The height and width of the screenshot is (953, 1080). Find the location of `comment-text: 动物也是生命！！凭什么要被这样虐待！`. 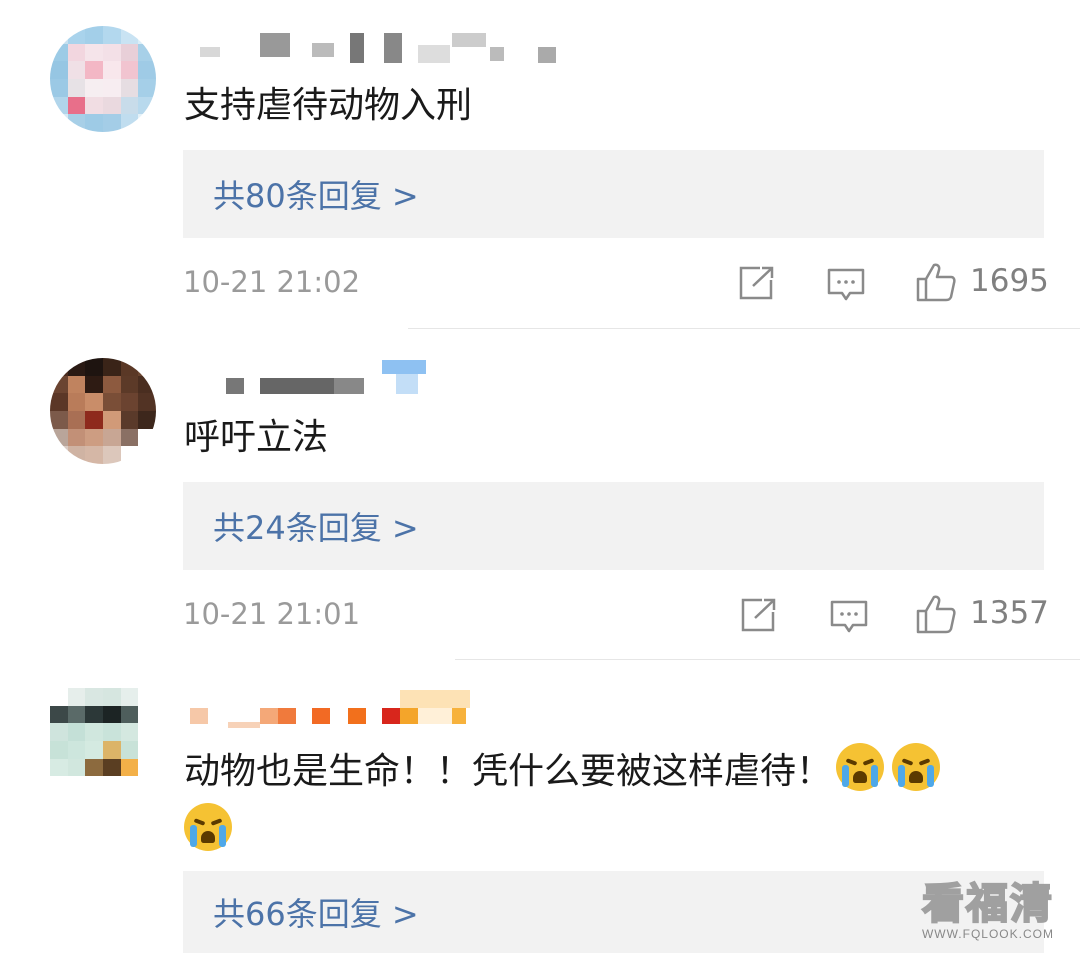

comment-text: 动物也是生命！！凭什么要被这样虐待！ is located at coordinates (604, 802).